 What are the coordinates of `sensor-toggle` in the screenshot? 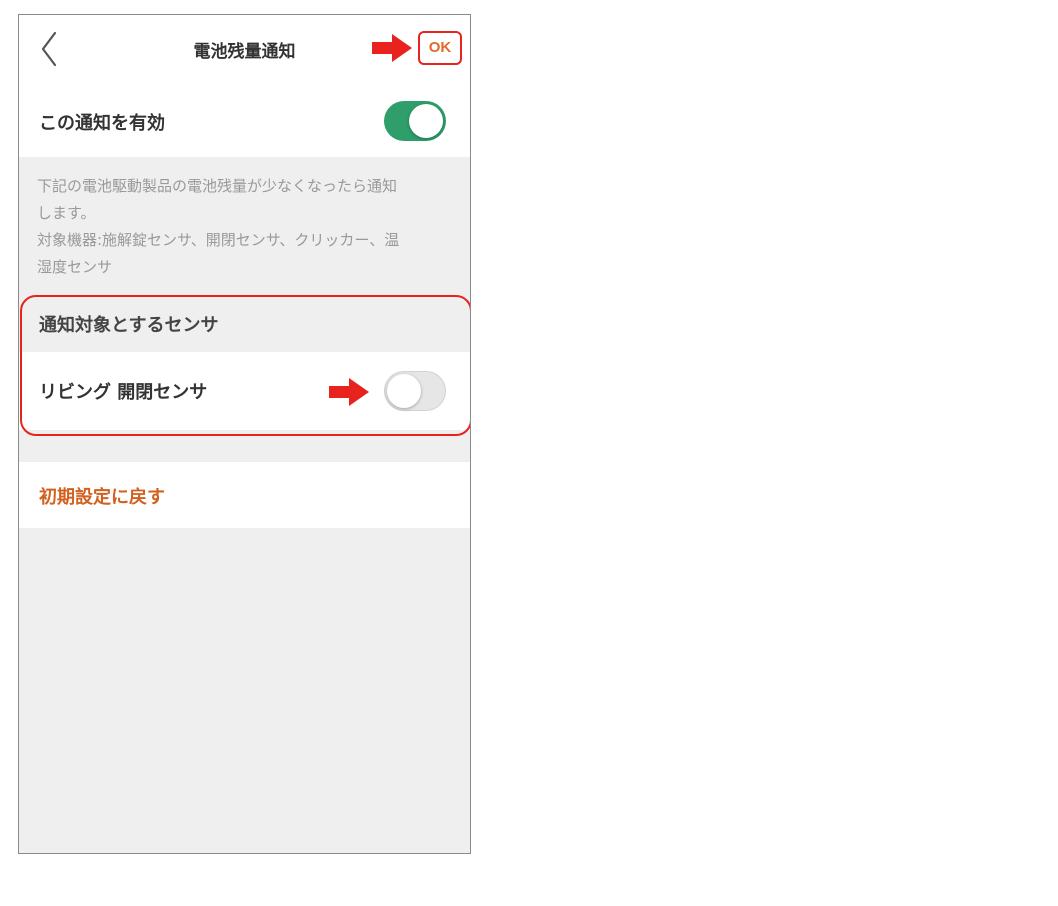 It's located at (415, 391).